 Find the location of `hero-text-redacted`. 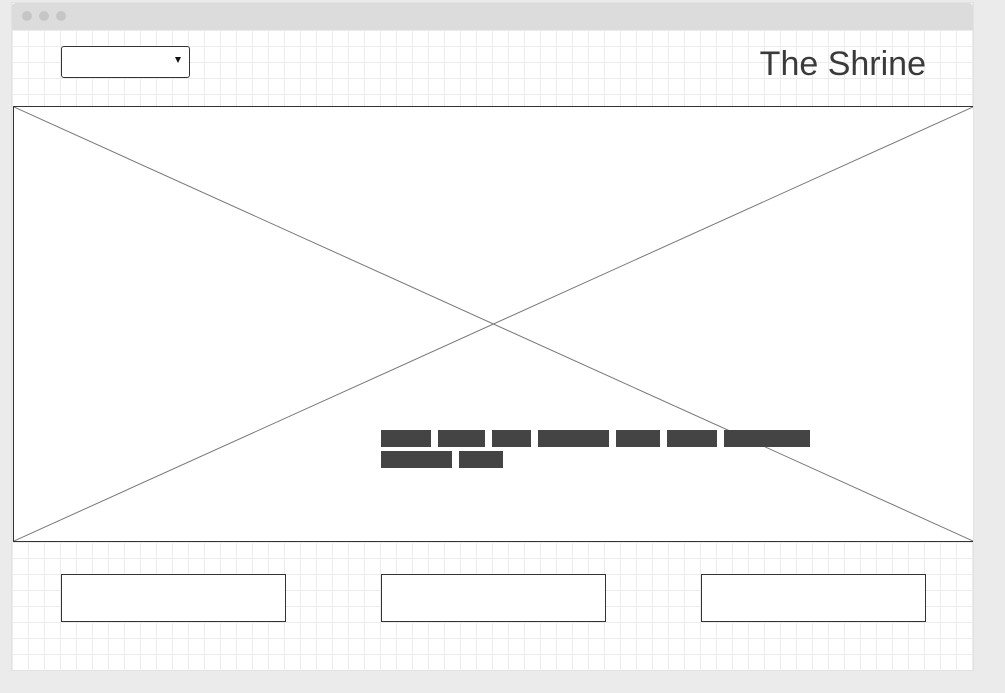

hero-text-redacted is located at coordinates (601, 449).